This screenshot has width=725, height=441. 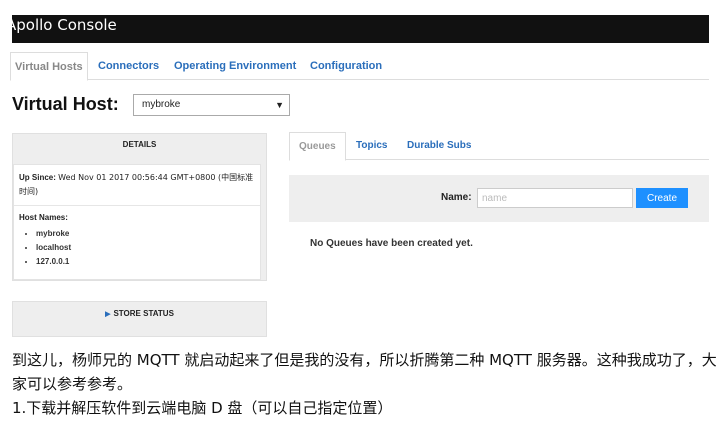 I want to click on article-paragraph: 1.下载并解压软件到云端电脑 D 盘（可以自己指定位置）, so click(x=202, y=408).